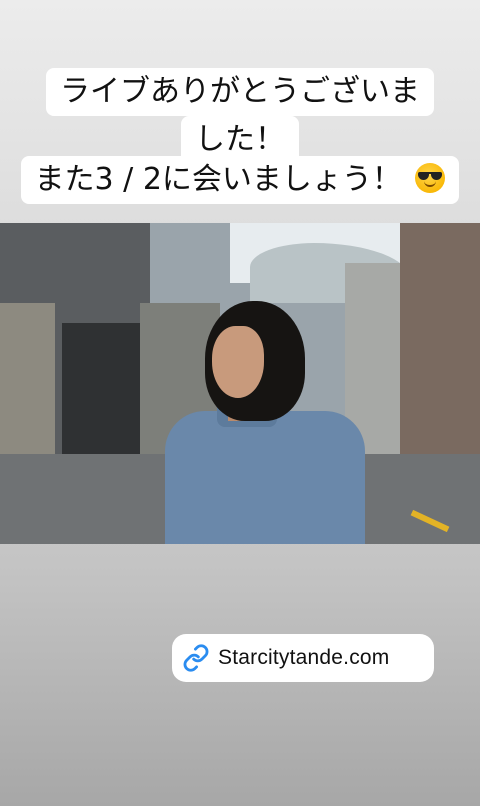  I want to click on link-text: Starcitytande.com, so click(303, 658).